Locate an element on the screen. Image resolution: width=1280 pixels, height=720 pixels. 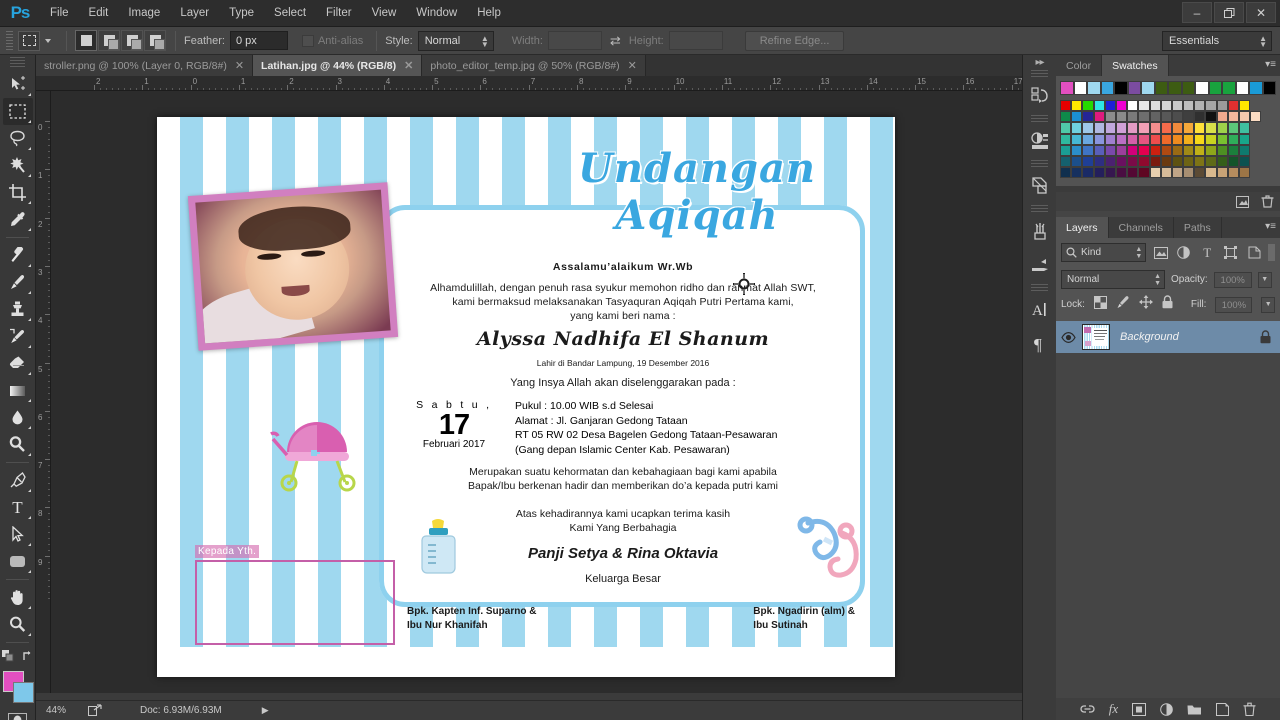
workspace-select: Essentials ▲ ▼ is located at coordinates (1217, 41).